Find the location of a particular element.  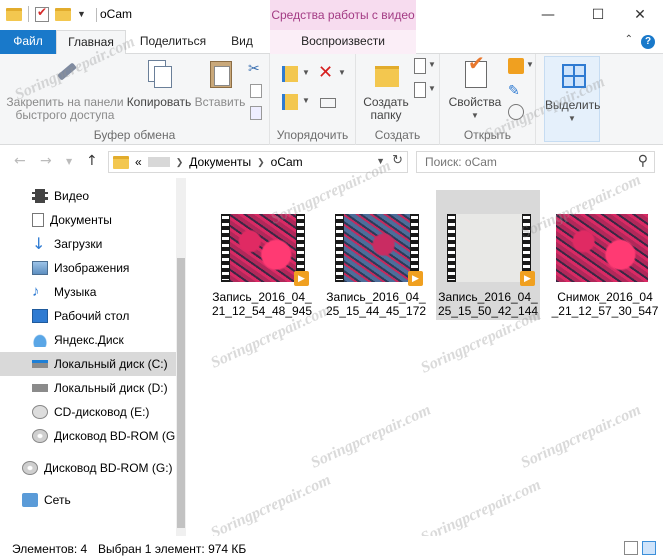

create-group-label: Создать is located at coordinates (397, 135).